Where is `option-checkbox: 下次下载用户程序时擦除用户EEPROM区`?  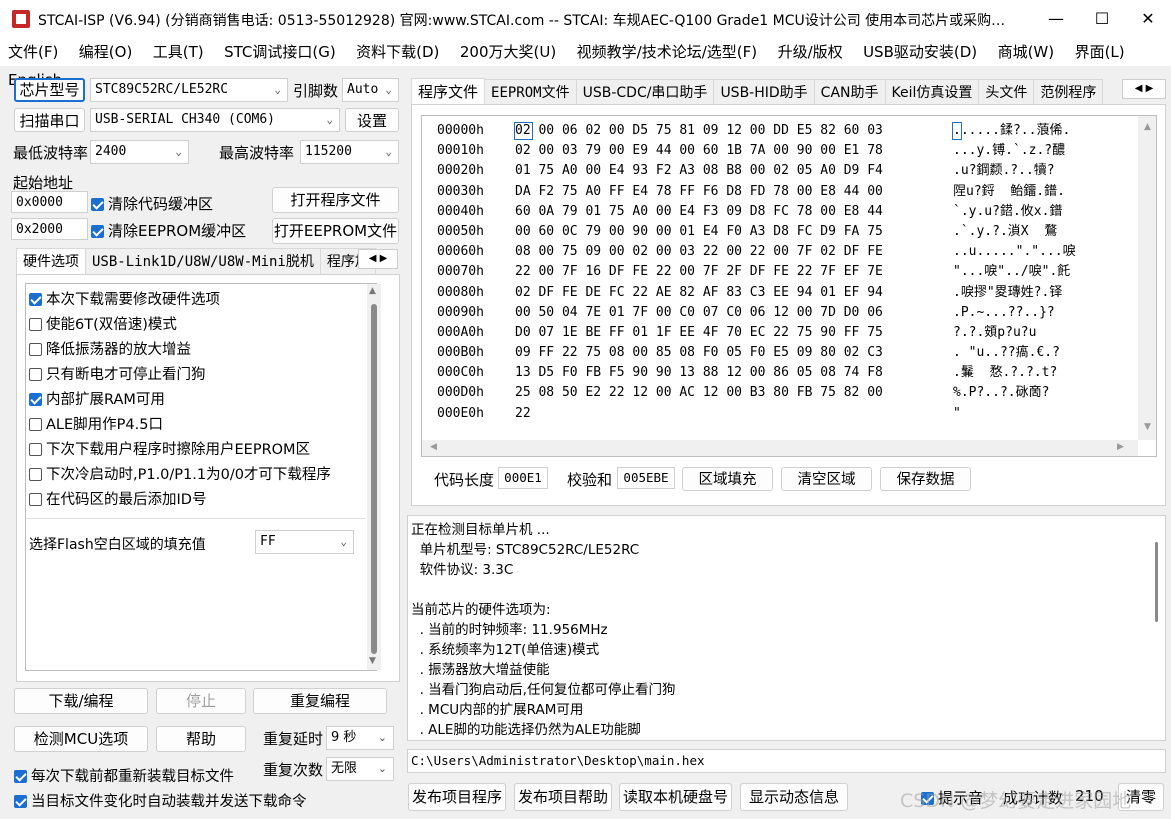
option-checkbox: 下次下载用户程序时擦除用户EEPROM区 is located at coordinates (169, 450).